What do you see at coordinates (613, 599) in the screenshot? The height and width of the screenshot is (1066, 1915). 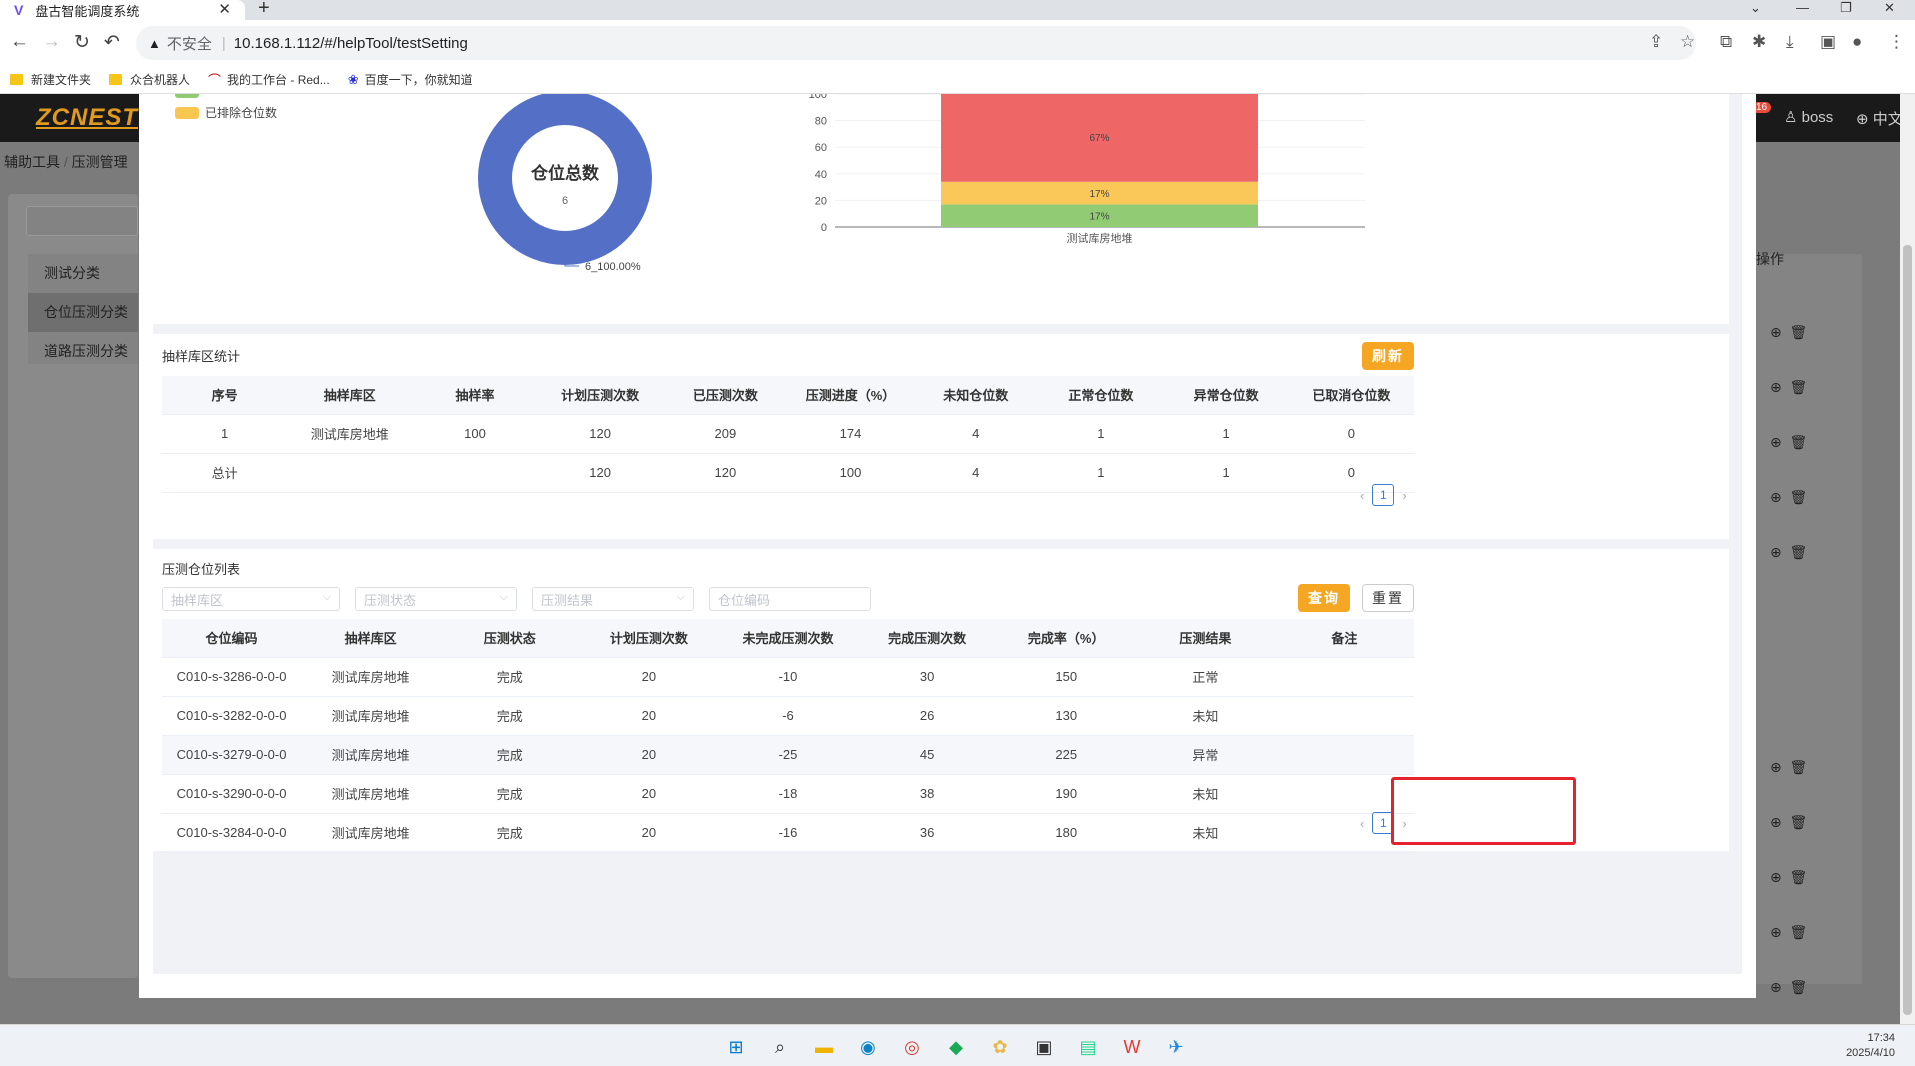 I see `result-select: 压测结果 ⌵` at bounding box center [613, 599].